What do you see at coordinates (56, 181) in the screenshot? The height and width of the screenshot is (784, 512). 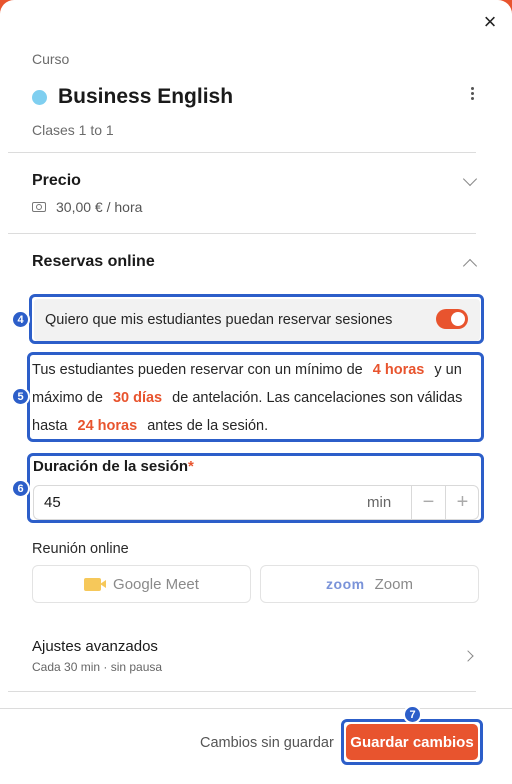 I see `price-section-title: Precio` at bounding box center [56, 181].